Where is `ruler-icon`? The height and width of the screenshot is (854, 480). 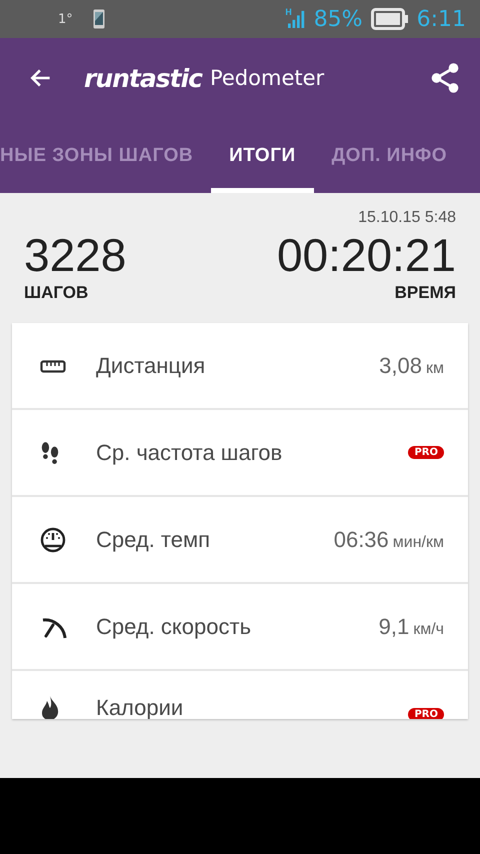 ruler-icon is located at coordinates (53, 366).